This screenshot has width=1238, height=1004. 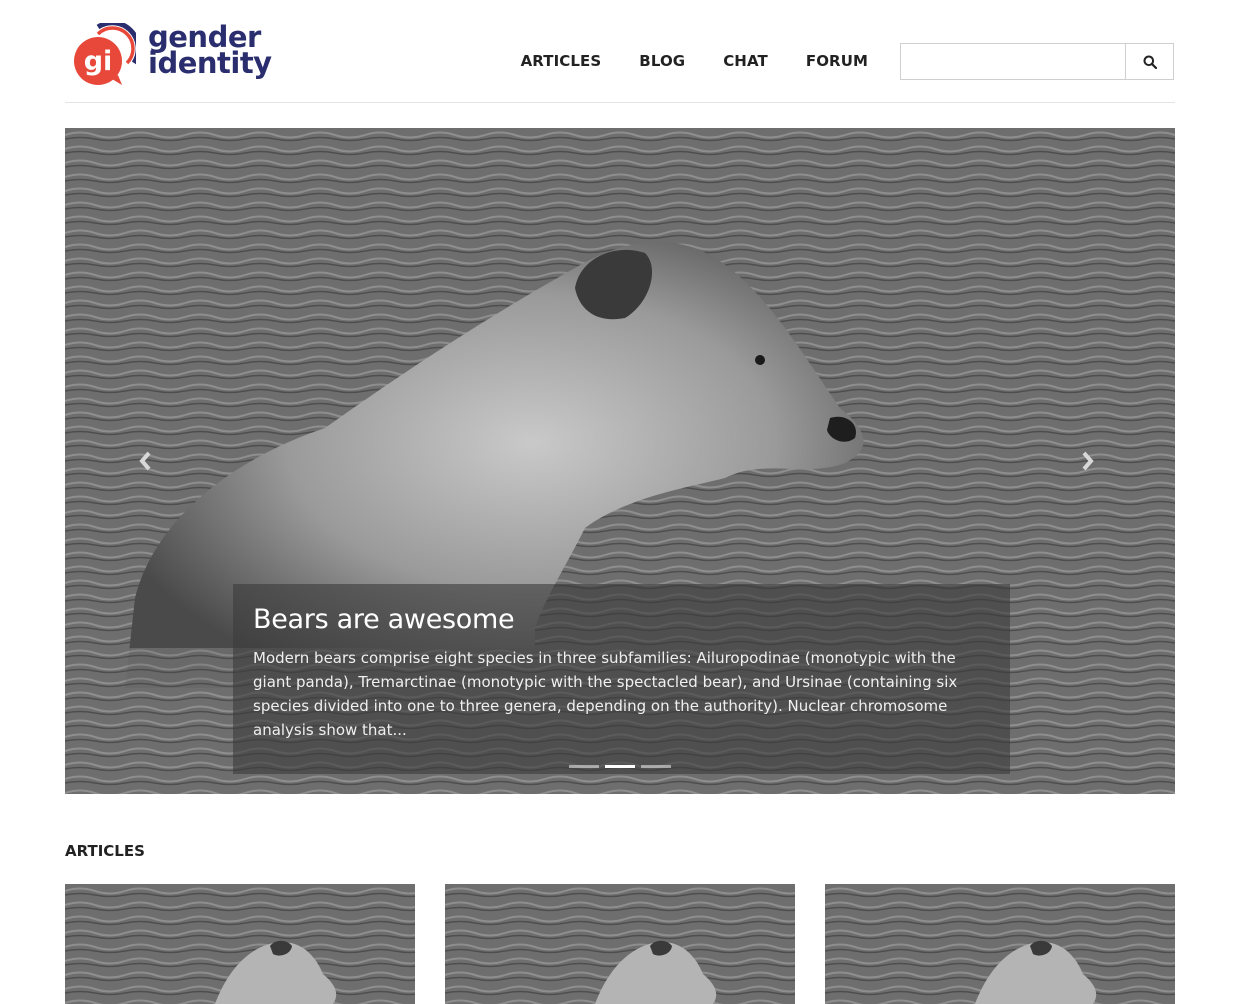 I want to click on search-icon, so click(x=1150, y=62).